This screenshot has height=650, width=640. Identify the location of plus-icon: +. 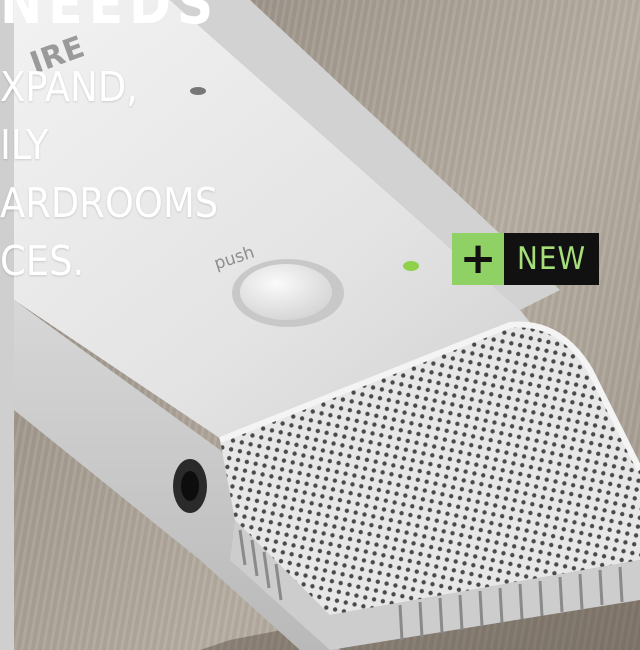
(478, 259).